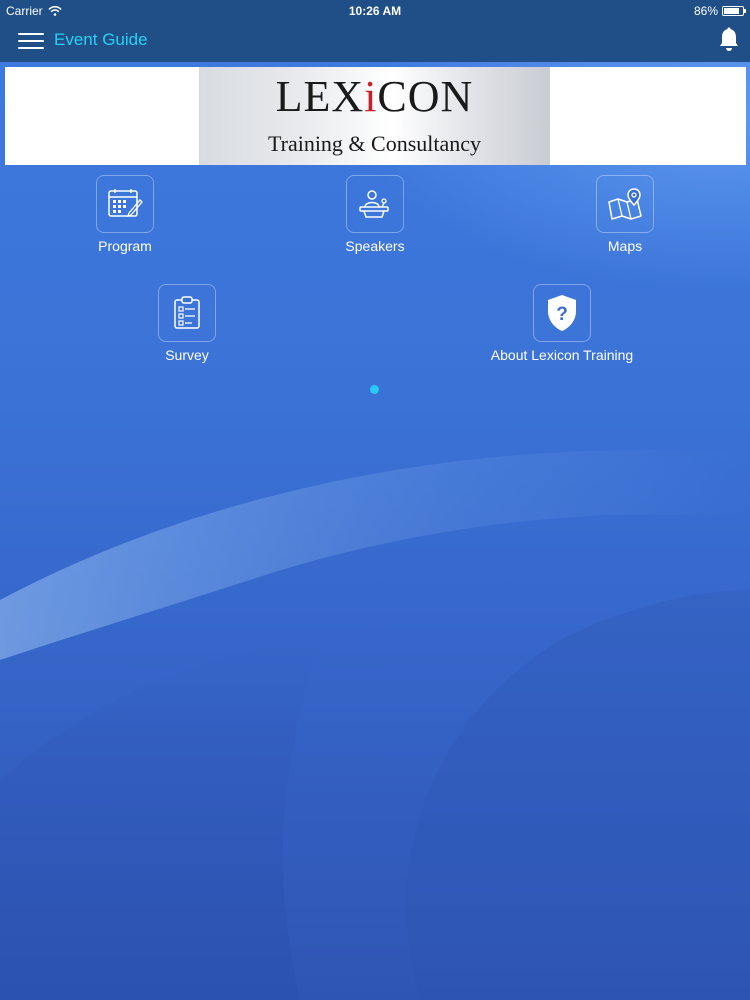 The height and width of the screenshot is (1000, 750). I want to click on tile-label: Maps, so click(625, 246).